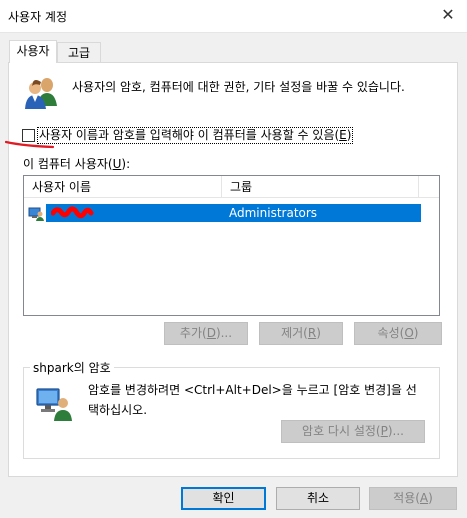 Image resolution: width=467 pixels, height=518 pixels. Describe the element at coordinates (123, 187) in the screenshot. I see `column-header-username: 사용자 이름` at that location.